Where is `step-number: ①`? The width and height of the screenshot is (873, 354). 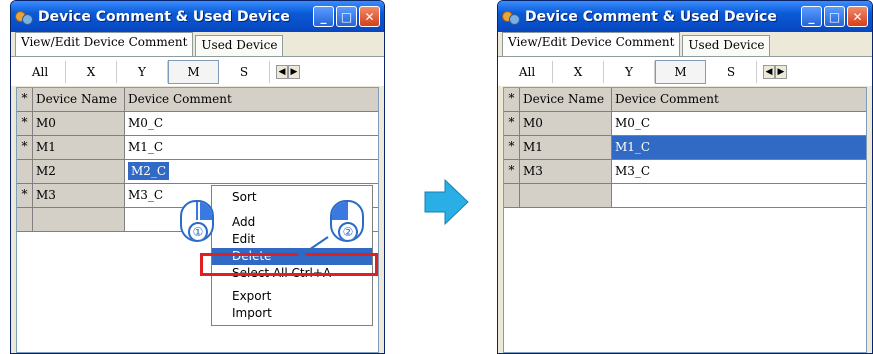 step-number: ① is located at coordinates (198, 231).